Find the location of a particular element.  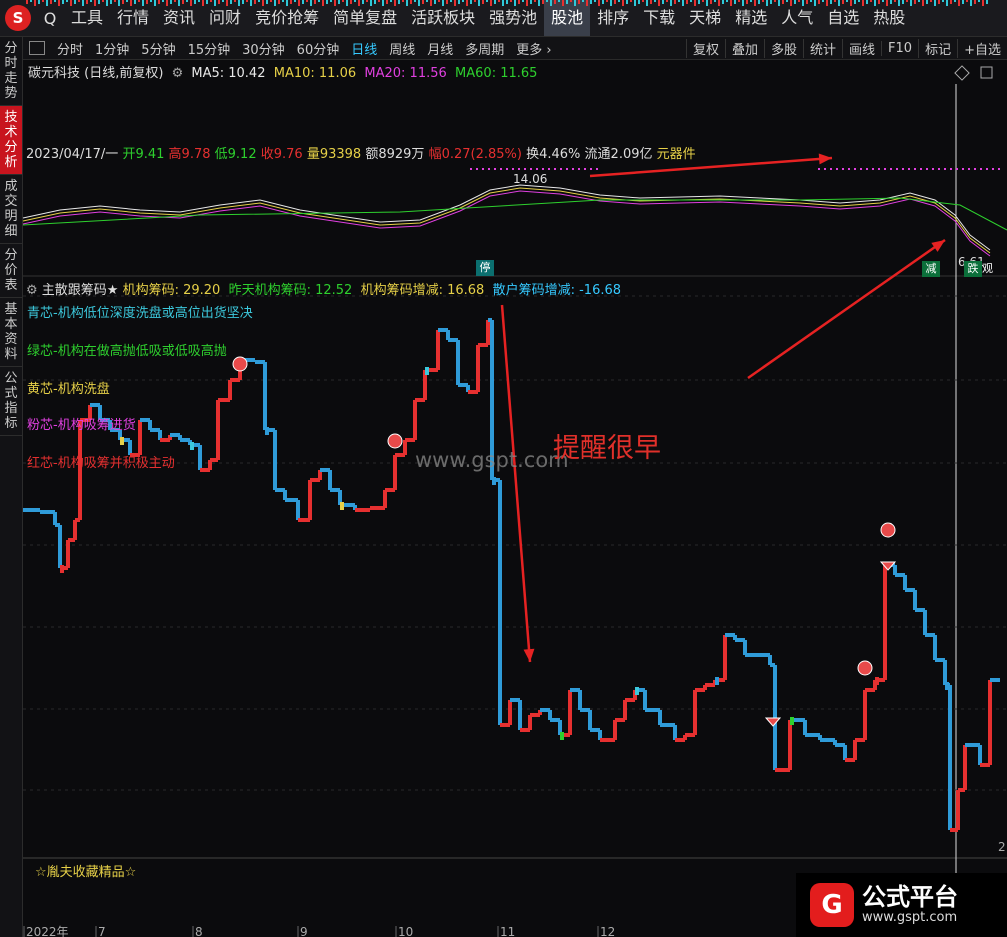

sidebar-item-1: 技术分析 is located at coordinates (11, 140).